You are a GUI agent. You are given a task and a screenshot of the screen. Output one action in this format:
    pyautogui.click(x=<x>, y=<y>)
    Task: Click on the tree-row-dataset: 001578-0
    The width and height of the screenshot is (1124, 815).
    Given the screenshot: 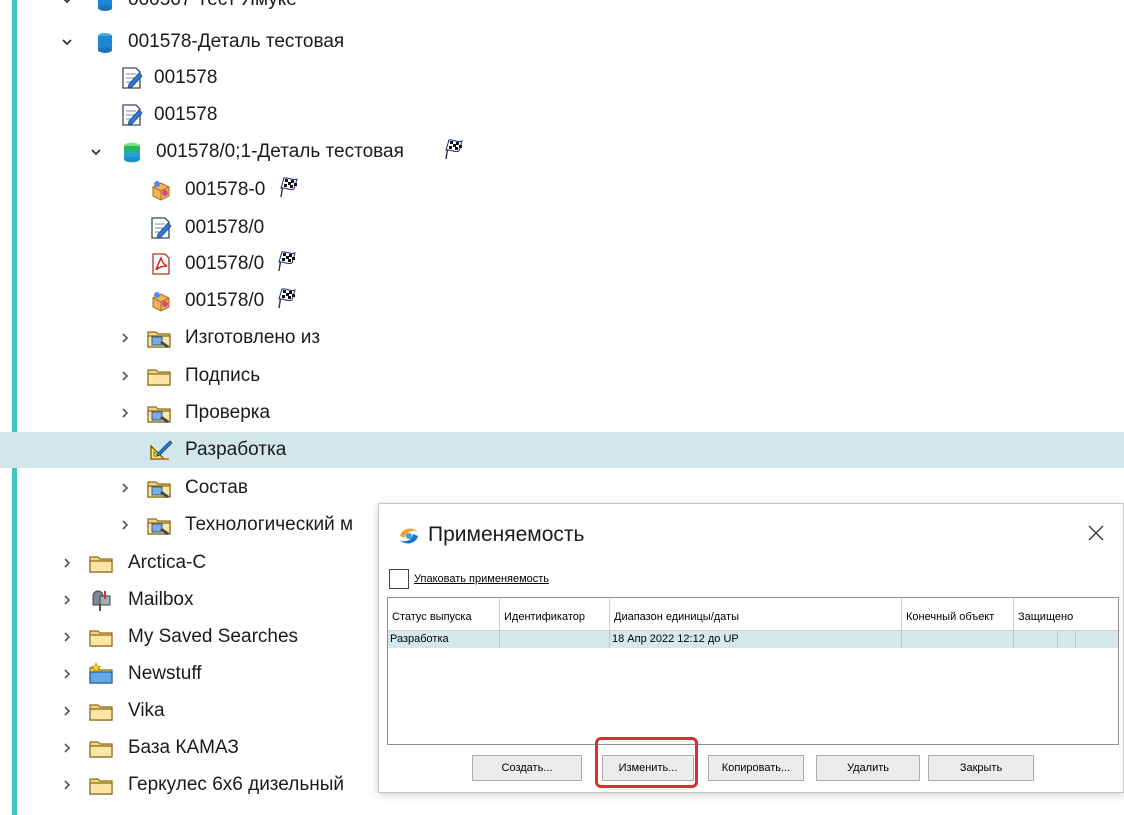 What is the action you would take?
    pyautogui.click(x=562, y=190)
    